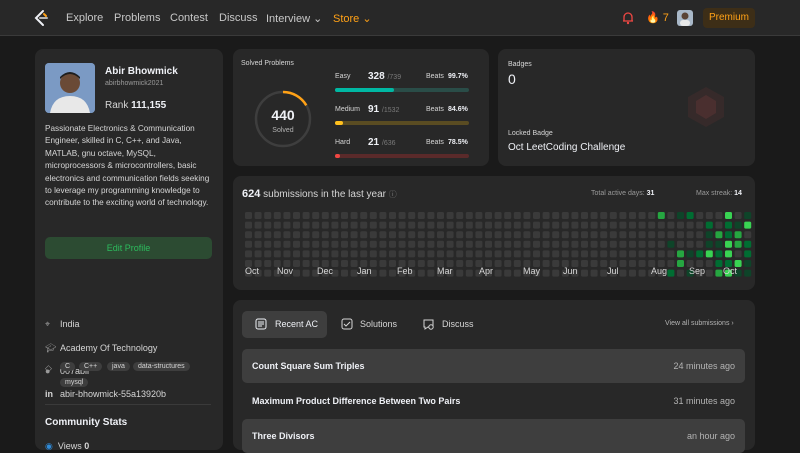 The height and width of the screenshot is (453, 800). I want to click on premium-button: Premium, so click(729, 18).